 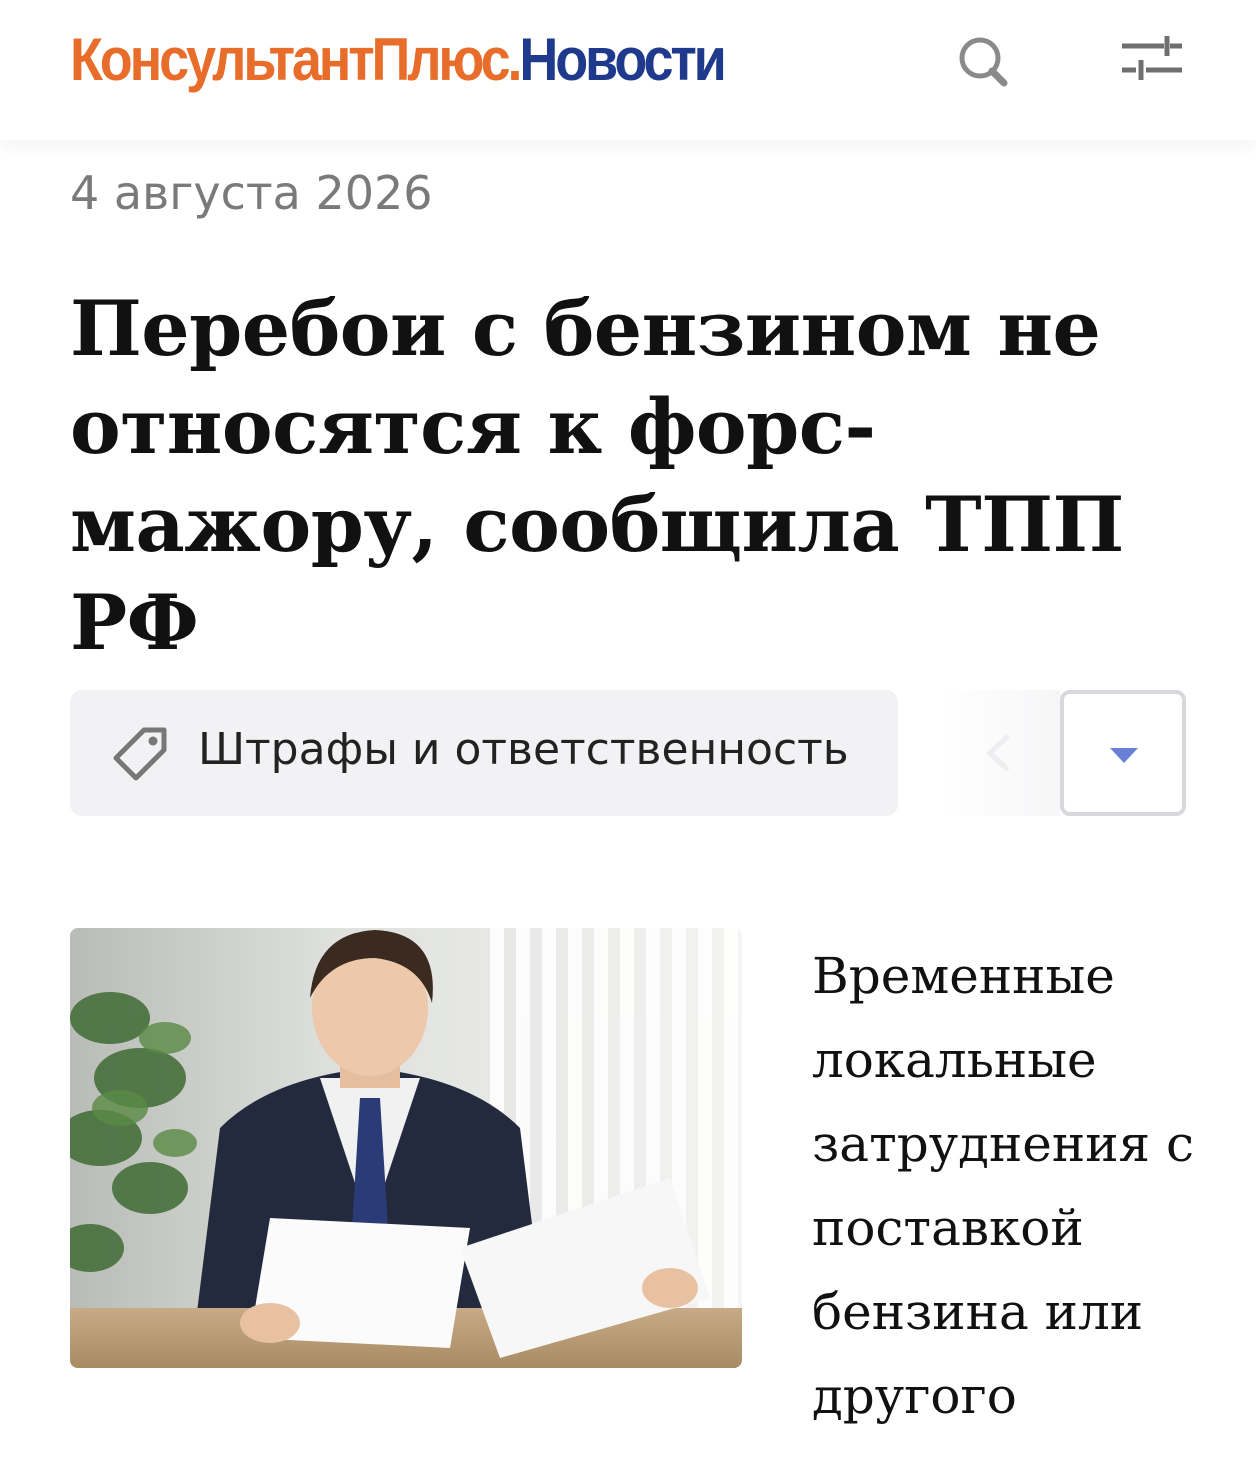 What do you see at coordinates (983, 60) in the screenshot?
I see `search-icon` at bounding box center [983, 60].